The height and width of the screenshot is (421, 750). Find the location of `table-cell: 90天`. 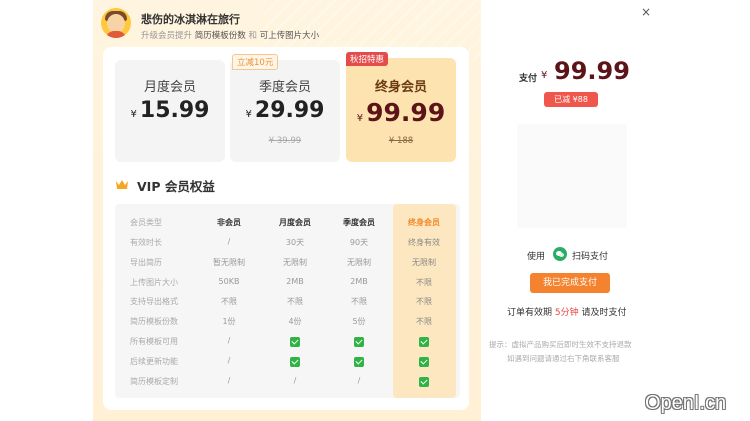

table-cell: 90天 is located at coordinates (359, 242).